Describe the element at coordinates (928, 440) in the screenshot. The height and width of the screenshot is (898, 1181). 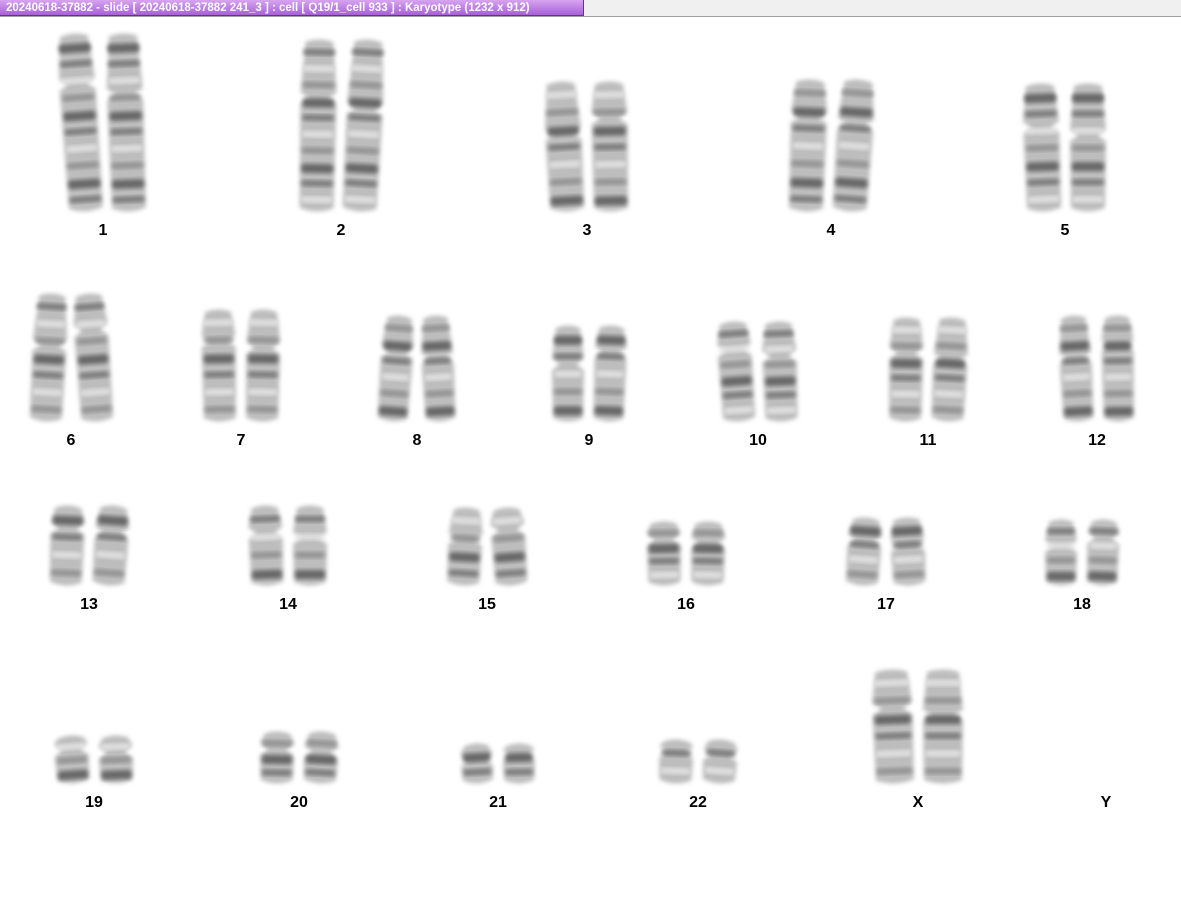
I see `chromosome-label: 11` at that location.